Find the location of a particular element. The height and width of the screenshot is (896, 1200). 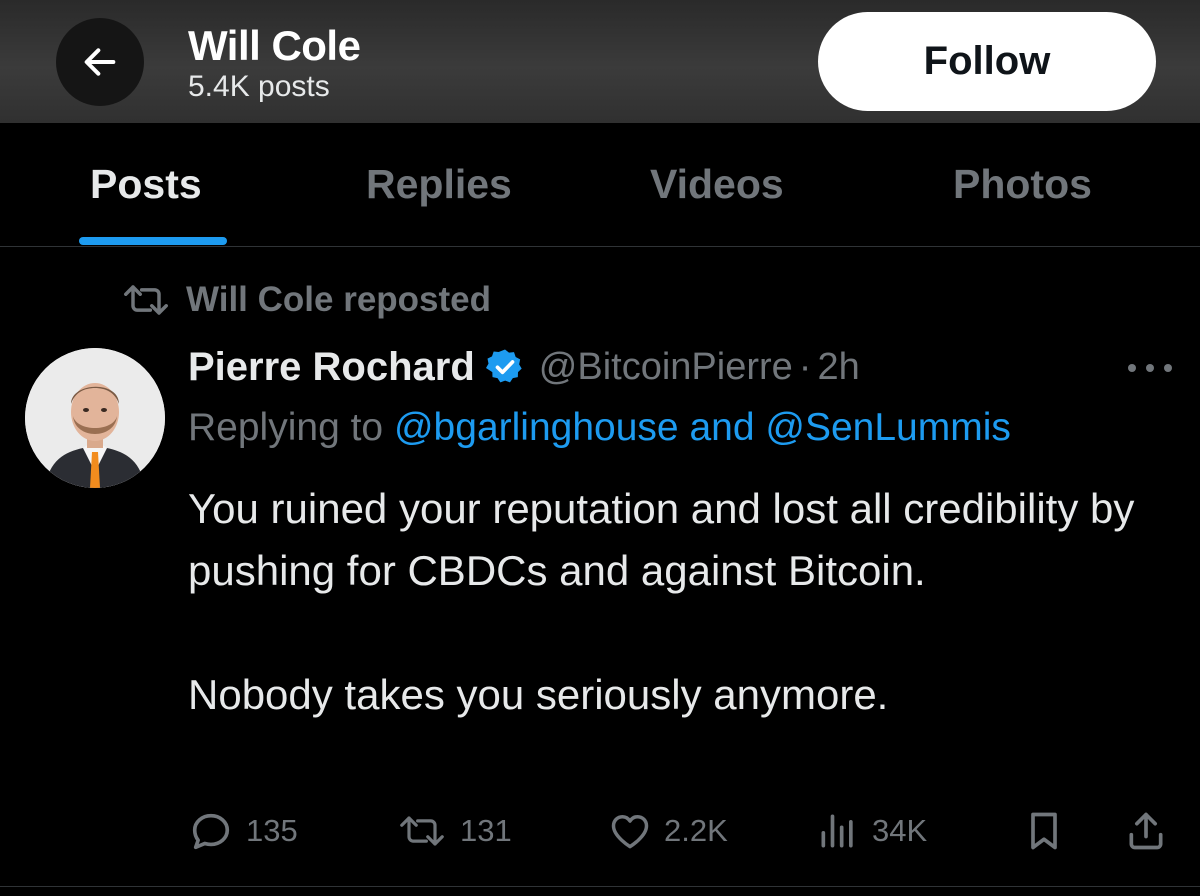

more-horizontal-icon is located at coordinates (1132, 368).